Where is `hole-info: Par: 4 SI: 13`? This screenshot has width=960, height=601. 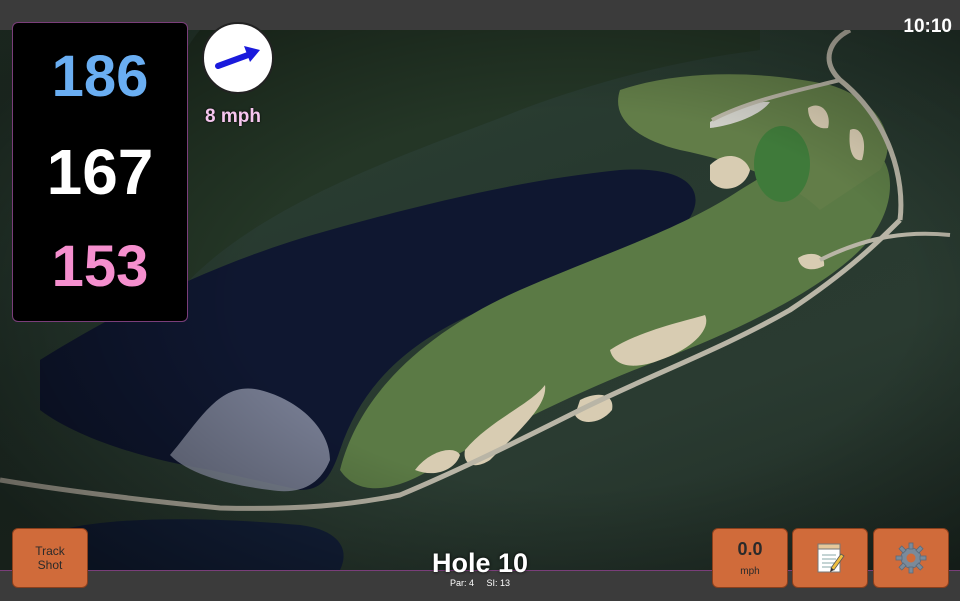
hole-info: Par: 4 SI: 13 is located at coordinates (480, 583).